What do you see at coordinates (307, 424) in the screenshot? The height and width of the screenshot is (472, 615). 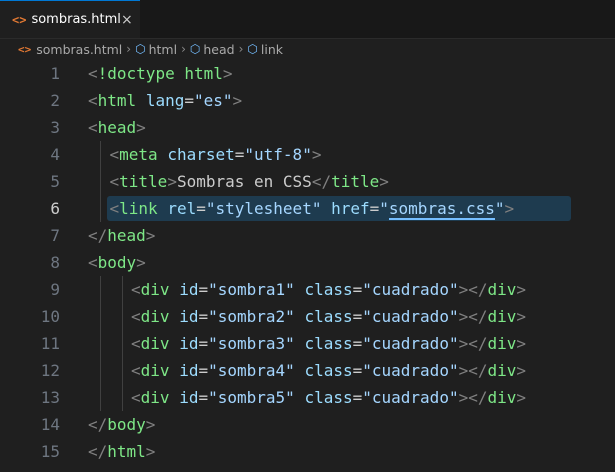 I see `code-line: 14 </body>` at bounding box center [307, 424].